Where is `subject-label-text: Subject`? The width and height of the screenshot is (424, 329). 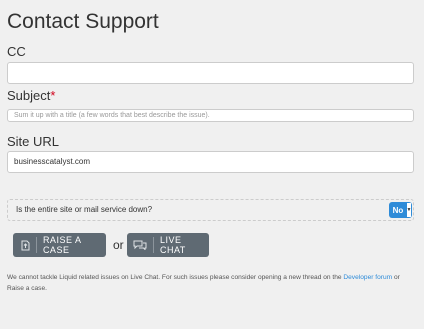 subject-label-text: Subject is located at coordinates (29, 95).